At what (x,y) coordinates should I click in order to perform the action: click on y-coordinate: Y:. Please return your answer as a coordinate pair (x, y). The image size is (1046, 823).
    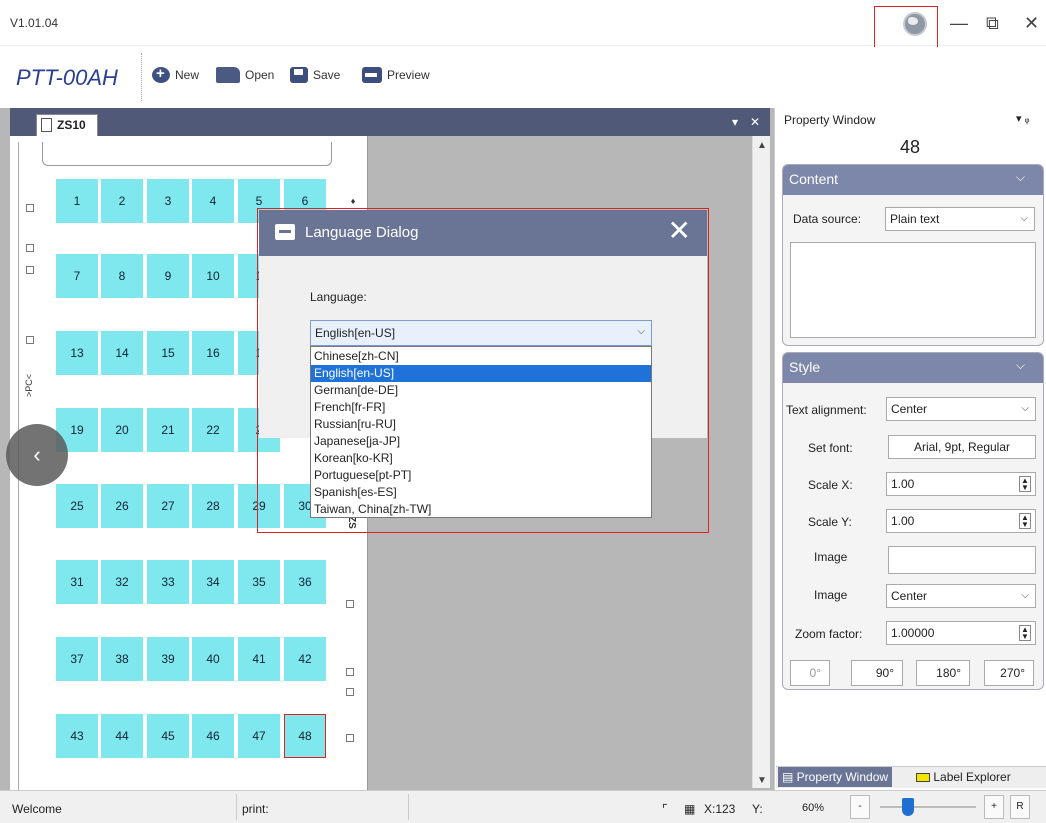
    Looking at the image, I should click on (757, 809).